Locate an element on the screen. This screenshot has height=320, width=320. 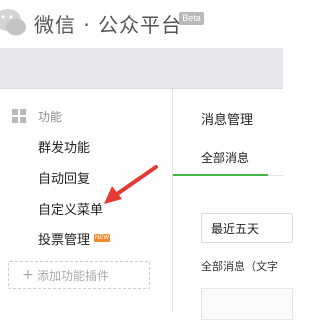
brand-title: 微信 · 公众平台 is located at coordinates (108, 23).